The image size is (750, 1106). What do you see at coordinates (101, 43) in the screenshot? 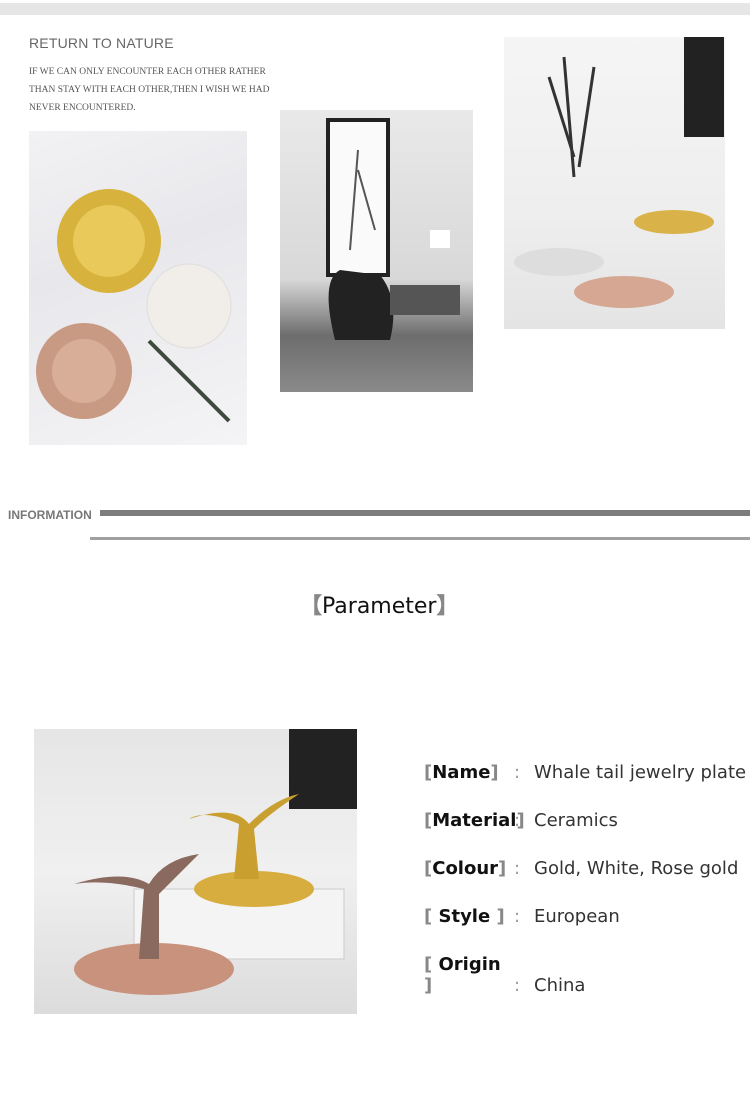
I see `section-title: RETURN TO NATURE` at bounding box center [101, 43].